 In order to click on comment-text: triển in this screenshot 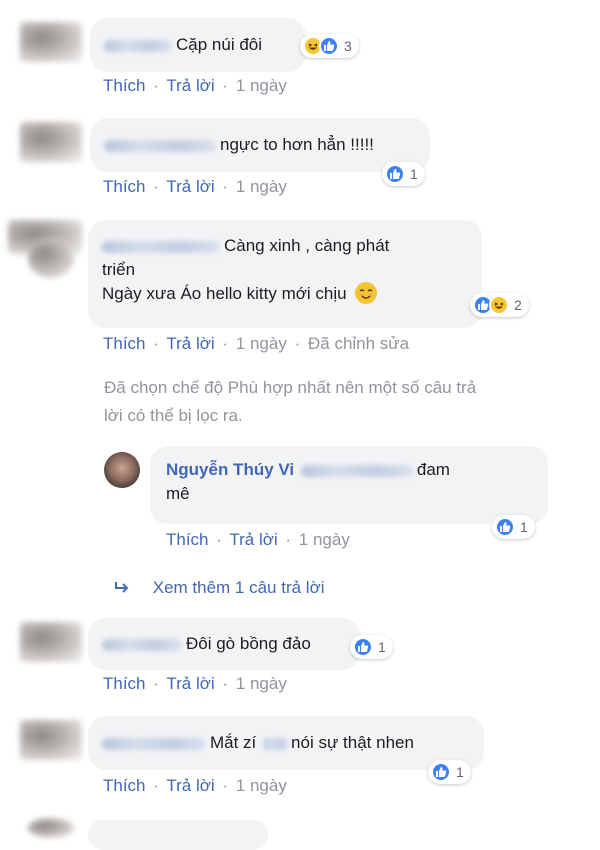, I will do `click(119, 269)`.